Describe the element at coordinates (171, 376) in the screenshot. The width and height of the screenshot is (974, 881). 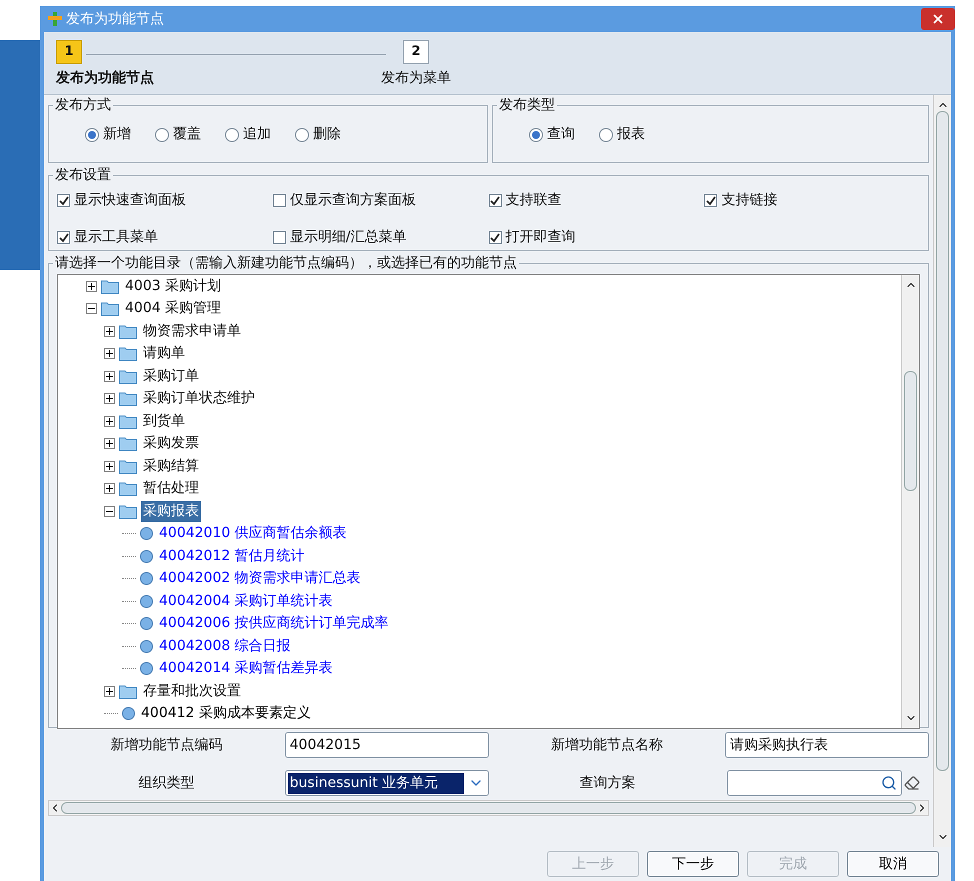
I see `tree-item: 采购订单` at that location.